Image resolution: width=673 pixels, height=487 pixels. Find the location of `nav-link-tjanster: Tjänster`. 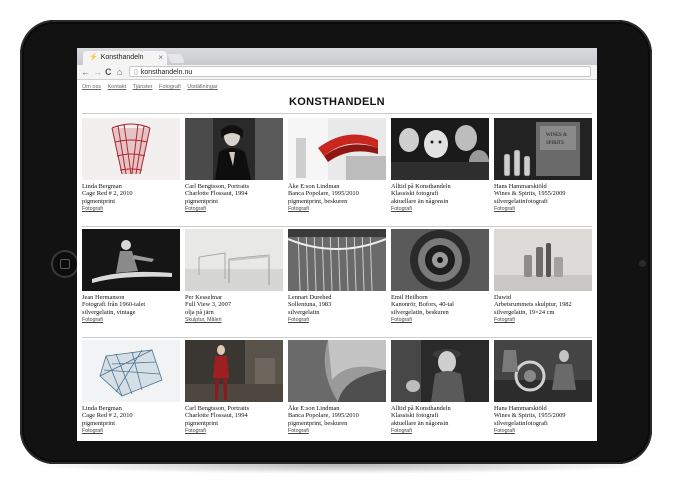

nav-link-tjanster: Tjänster is located at coordinates (143, 87).